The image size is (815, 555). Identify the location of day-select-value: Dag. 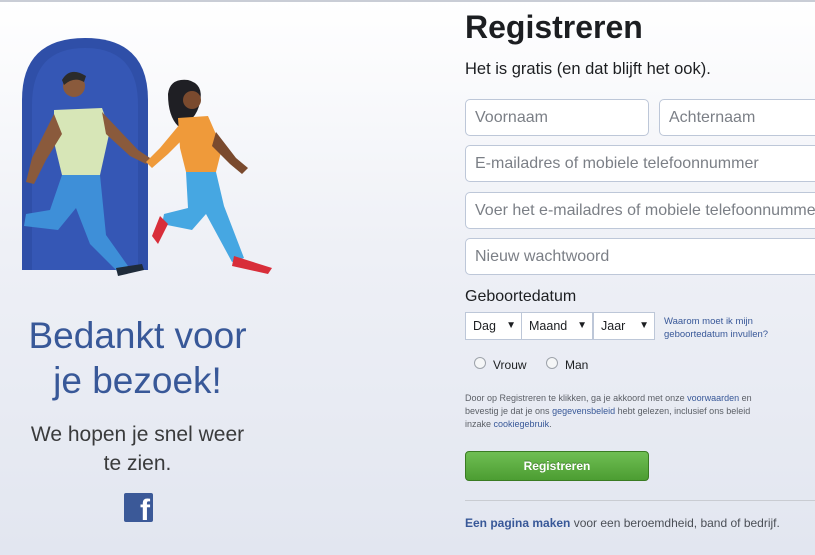
(484, 326).